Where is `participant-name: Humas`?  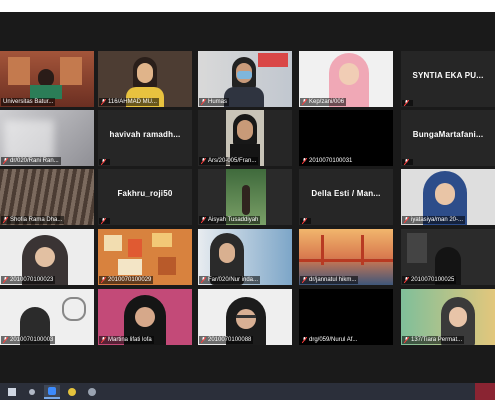
participant-name: Humas is located at coordinates (218, 102).